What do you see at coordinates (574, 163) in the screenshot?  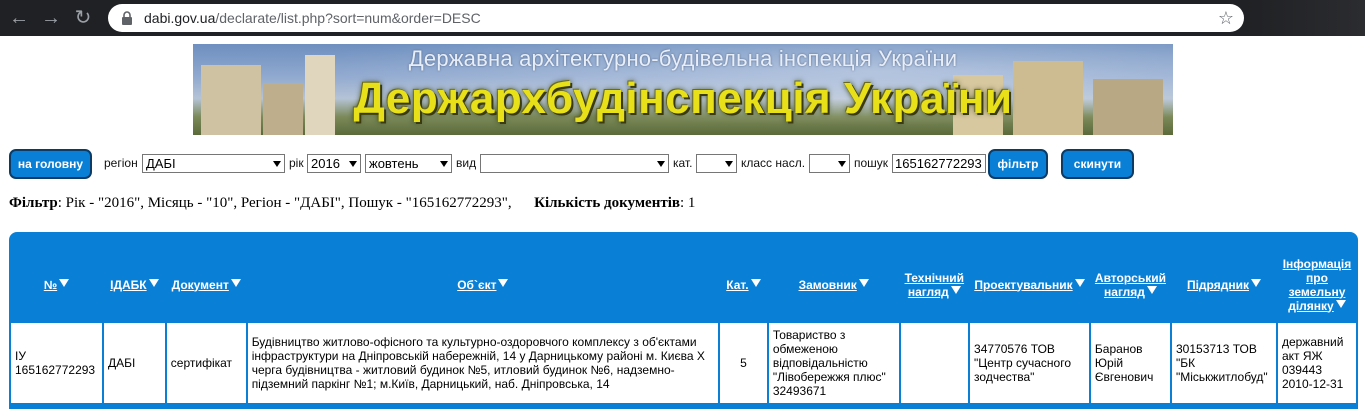 I see `type-select` at bounding box center [574, 163].